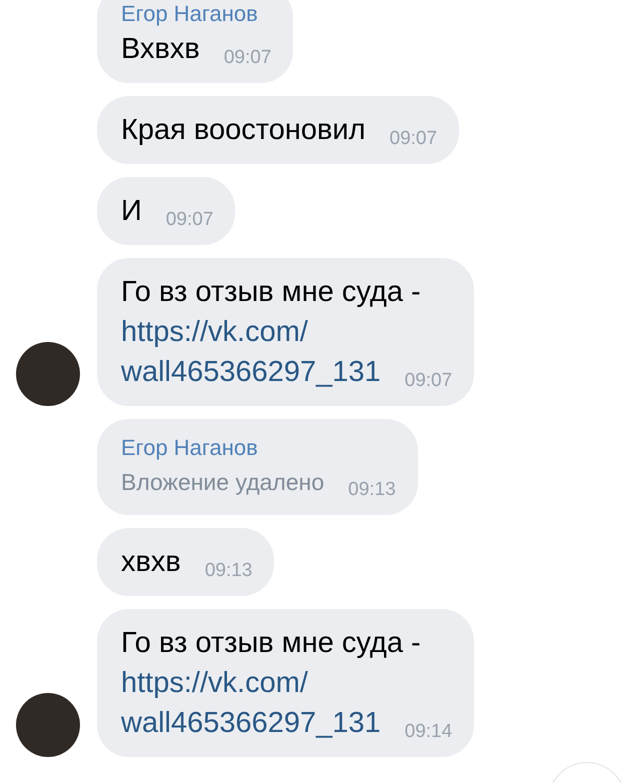 The image size is (640, 783). Describe the element at coordinates (160, 49) in the screenshot. I see `message-text: Вхвхв` at that location.